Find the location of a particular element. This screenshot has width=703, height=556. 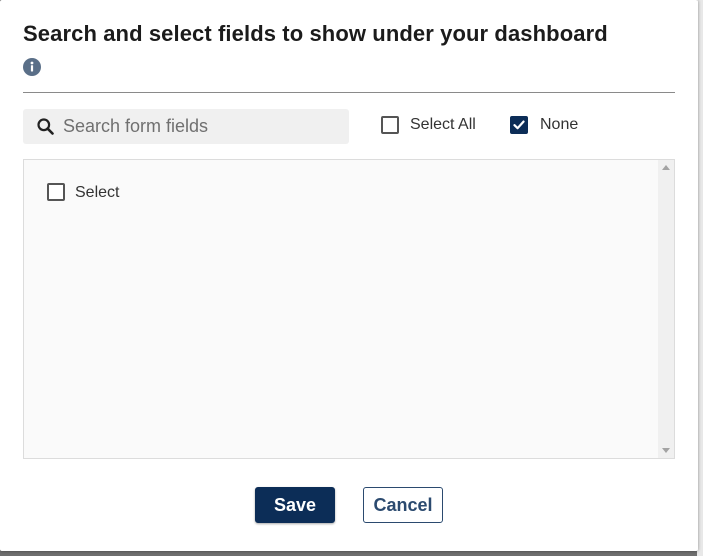

search-icon is located at coordinates (45, 126).